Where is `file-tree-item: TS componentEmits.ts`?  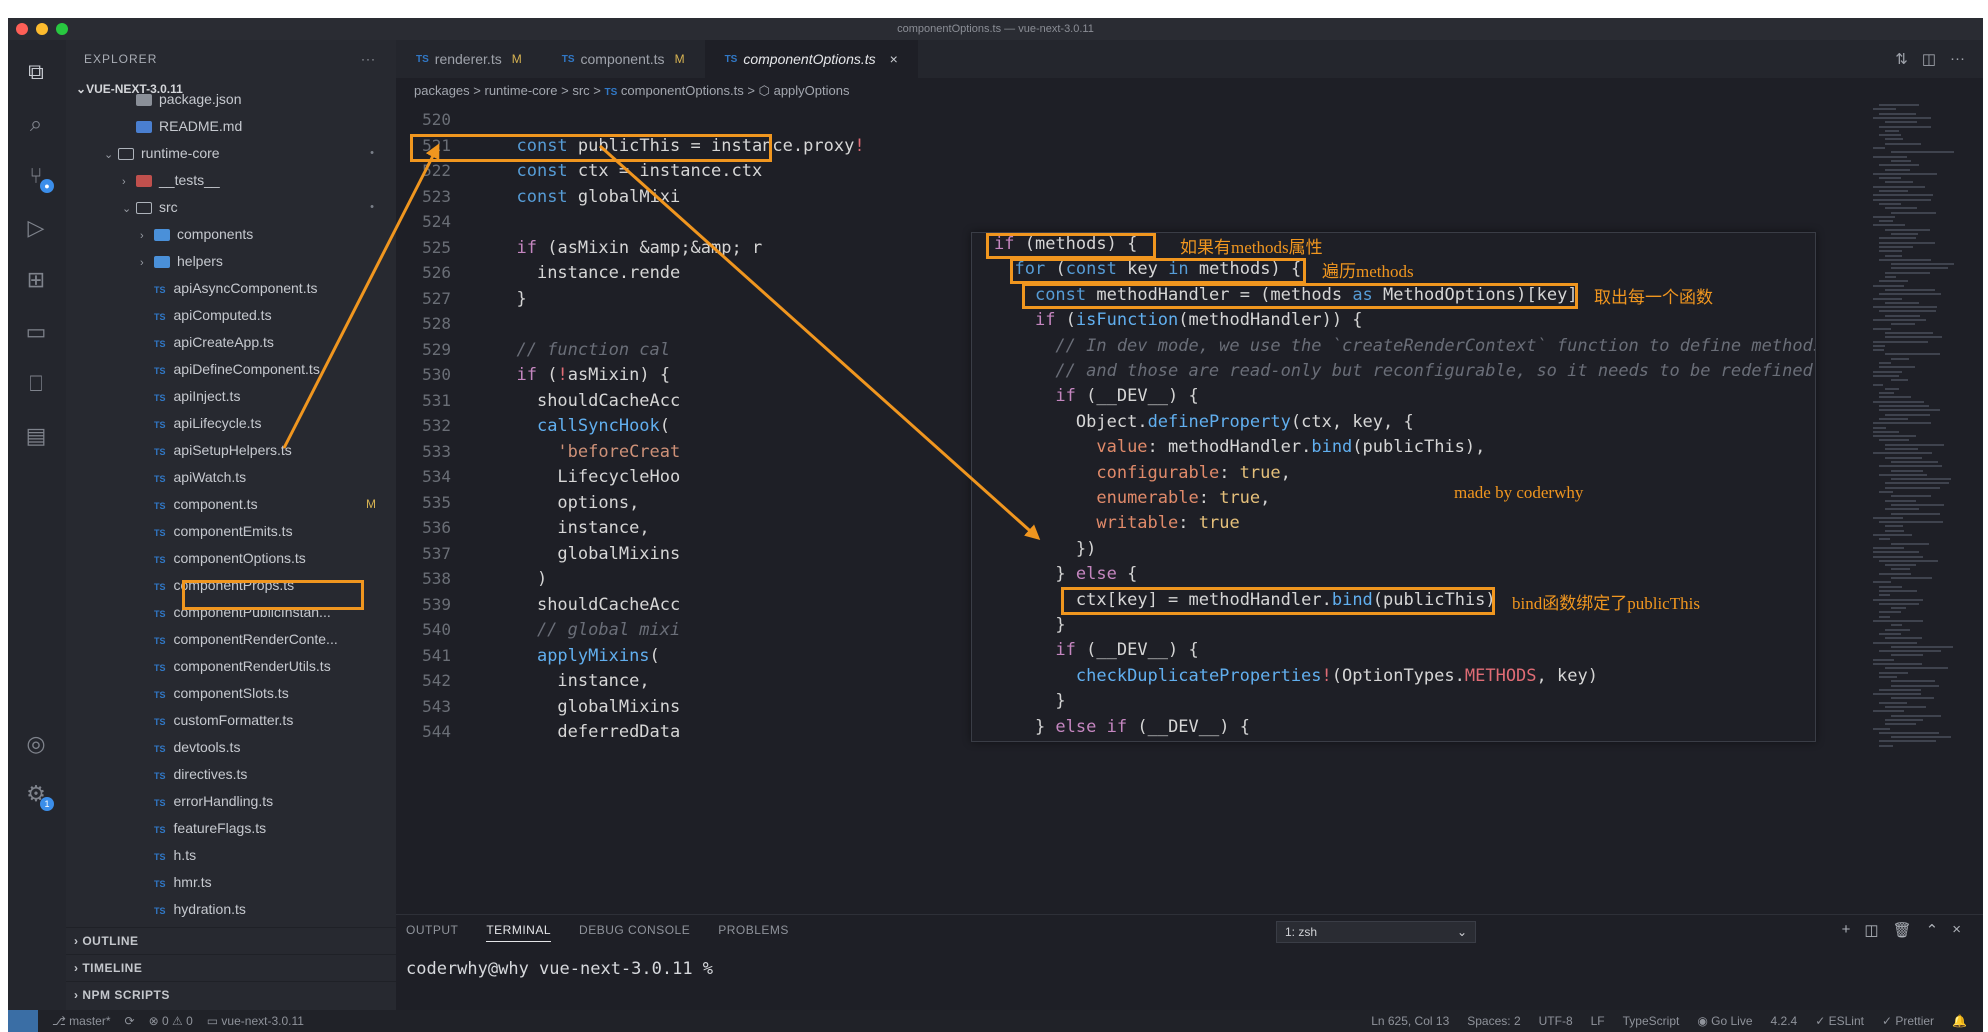 file-tree-item: TS componentEmits.ts is located at coordinates (231, 531).